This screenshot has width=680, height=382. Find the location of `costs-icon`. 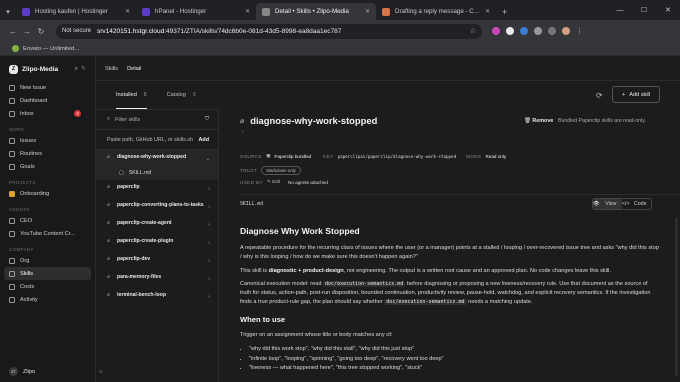

costs-icon is located at coordinates (12, 286).